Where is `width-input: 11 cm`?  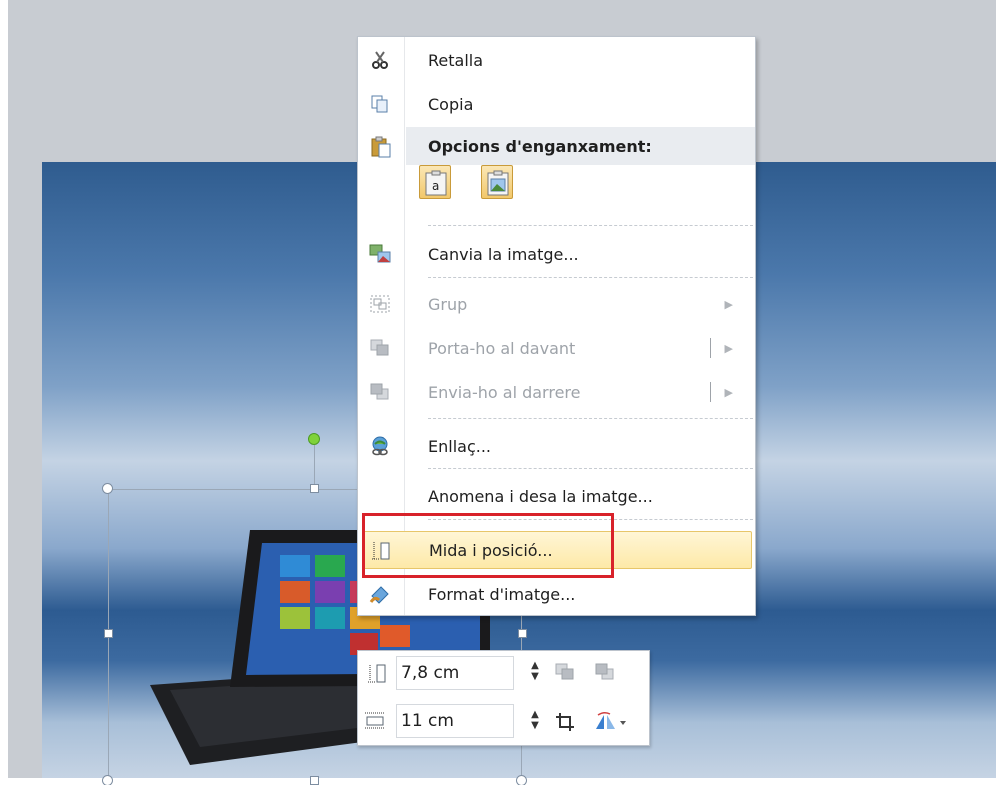 width-input: 11 cm is located at coordinates (455, 721).